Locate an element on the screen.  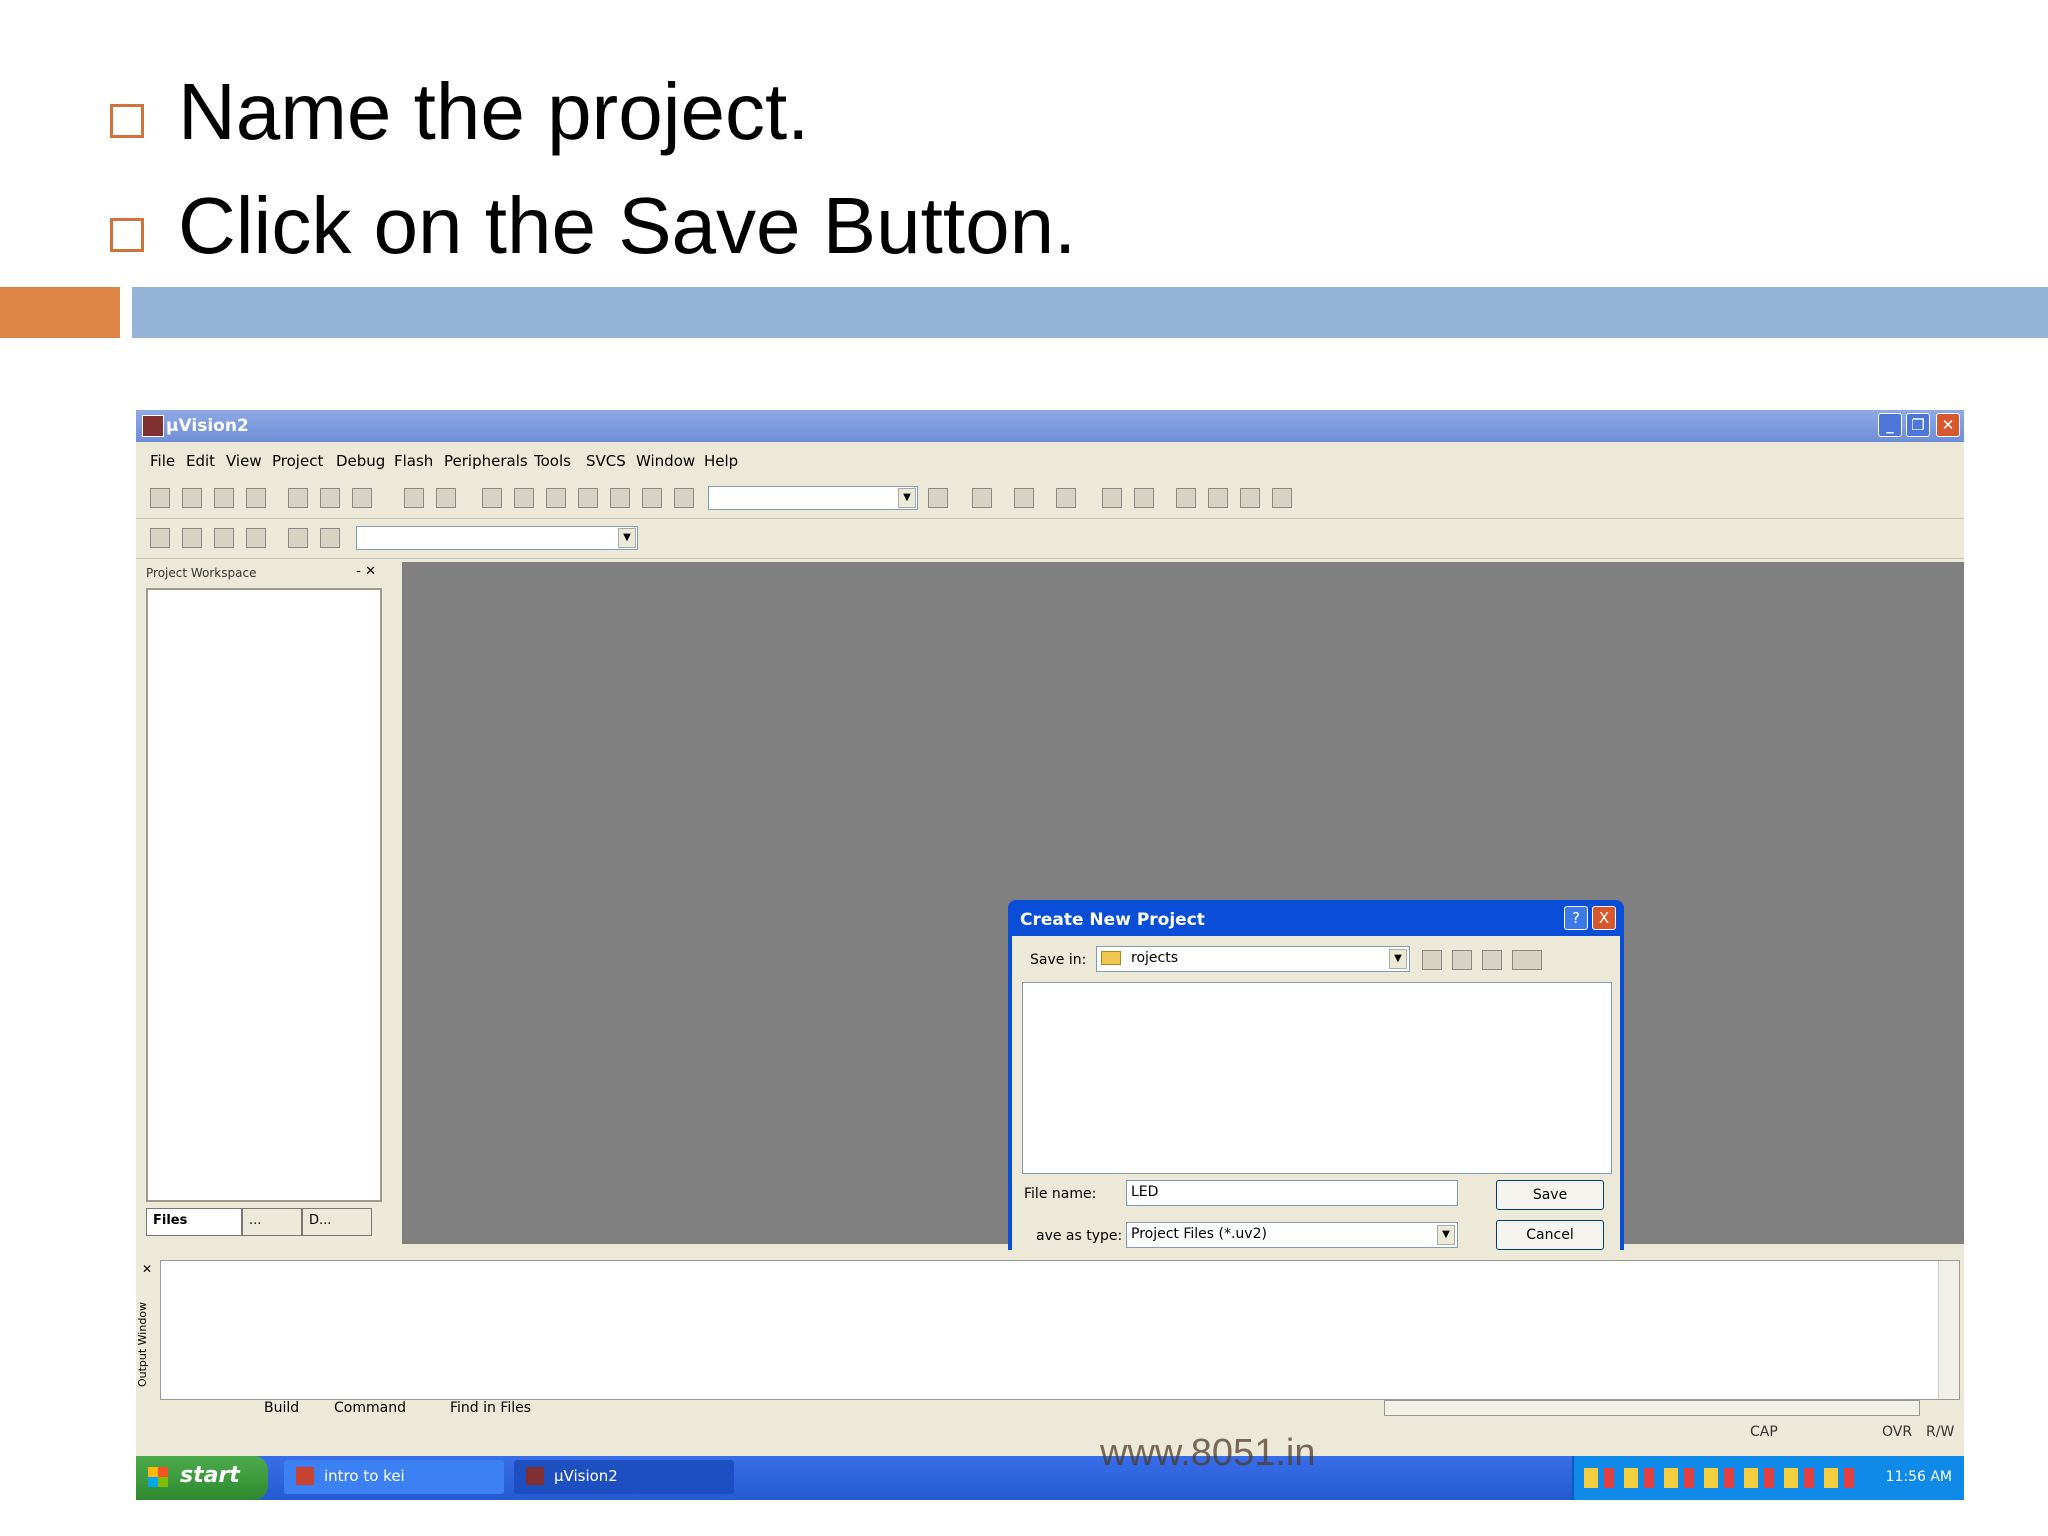
target-combo: ▼ is located at coordinates (497, 538).